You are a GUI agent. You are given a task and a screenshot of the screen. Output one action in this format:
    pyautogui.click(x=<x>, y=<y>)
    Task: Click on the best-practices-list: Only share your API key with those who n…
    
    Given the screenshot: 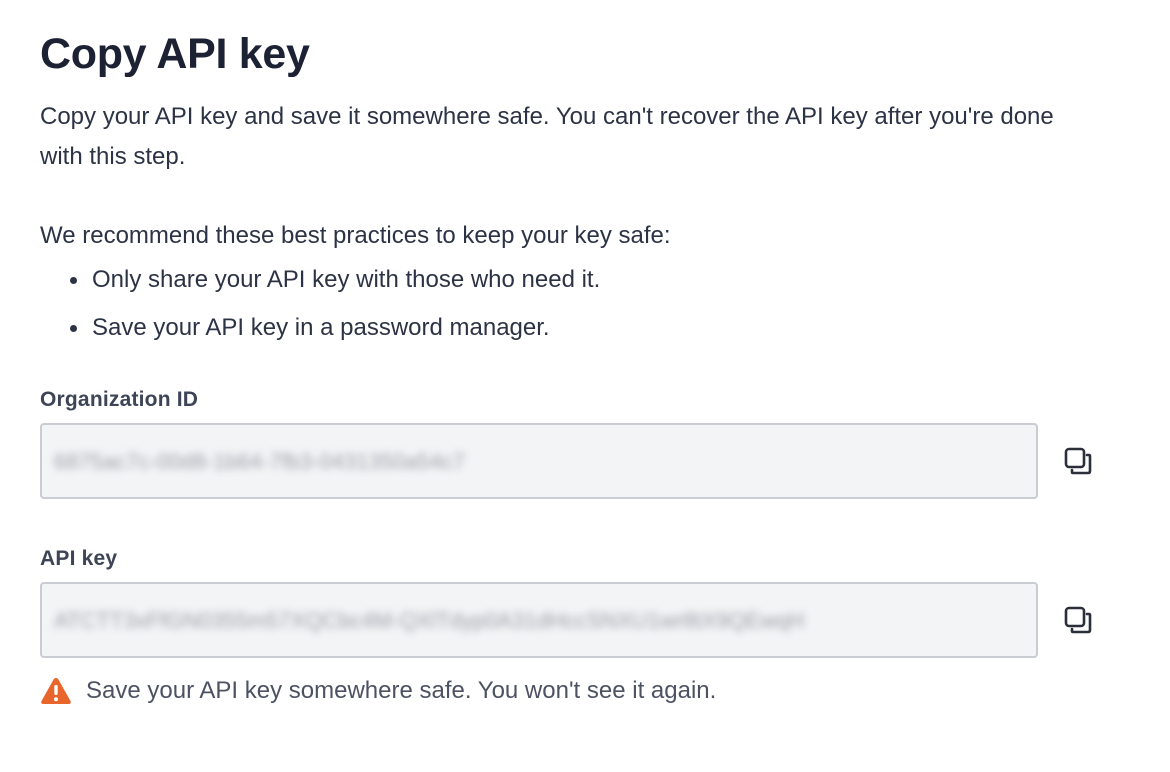 What is the action you would take?
    pyautogui.click(x=585, y=304)
    